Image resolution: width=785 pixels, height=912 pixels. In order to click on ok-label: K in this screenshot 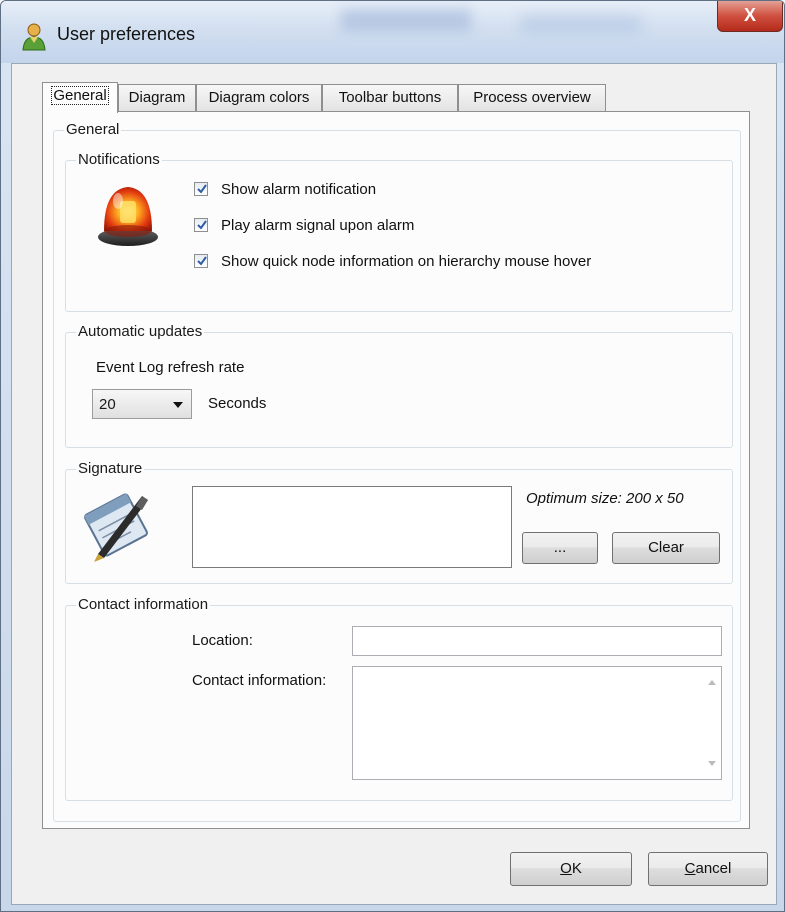, I will do `click(576, 868)`.